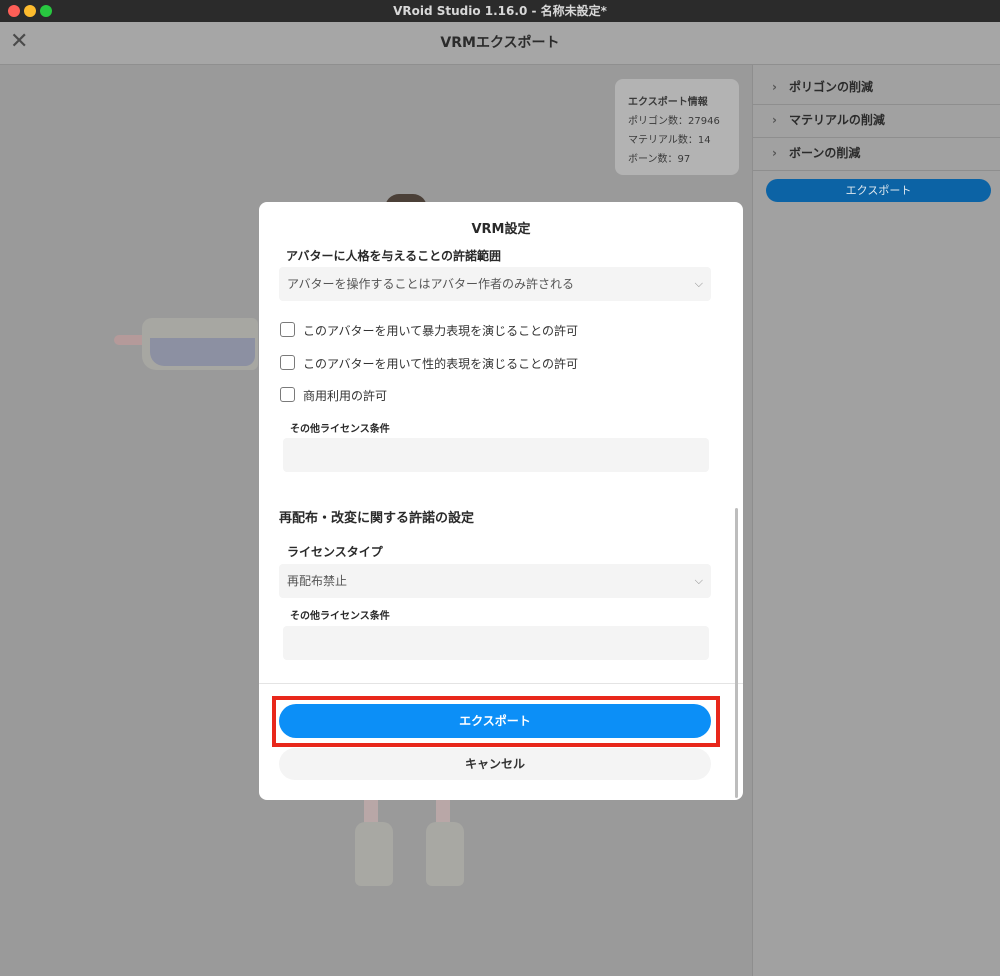 The width and height of the screenshot is (1000, 976). What do you see at coordinates (317, 581) in the screenshot?
I see `license-type-select-value: 再配布禁止` at bounding box center [317, 581].